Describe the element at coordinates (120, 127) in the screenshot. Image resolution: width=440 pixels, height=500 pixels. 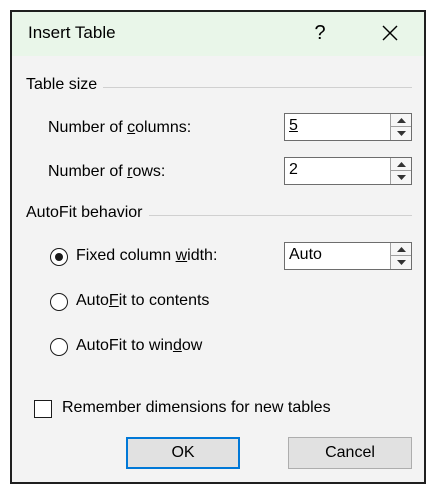
I see `columns-label: Number of columns:` at that location.